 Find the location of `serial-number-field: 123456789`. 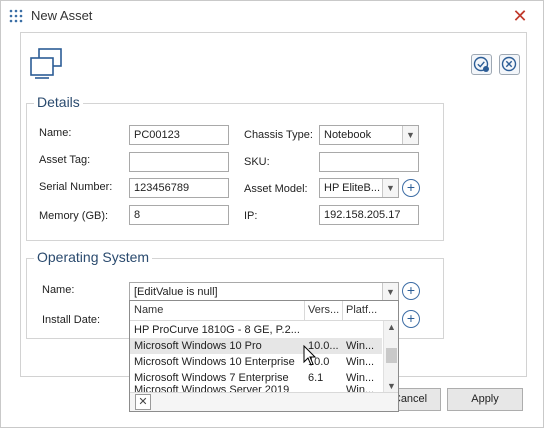

serial-number-field: 123456789 is located at coordinates (179, 188).